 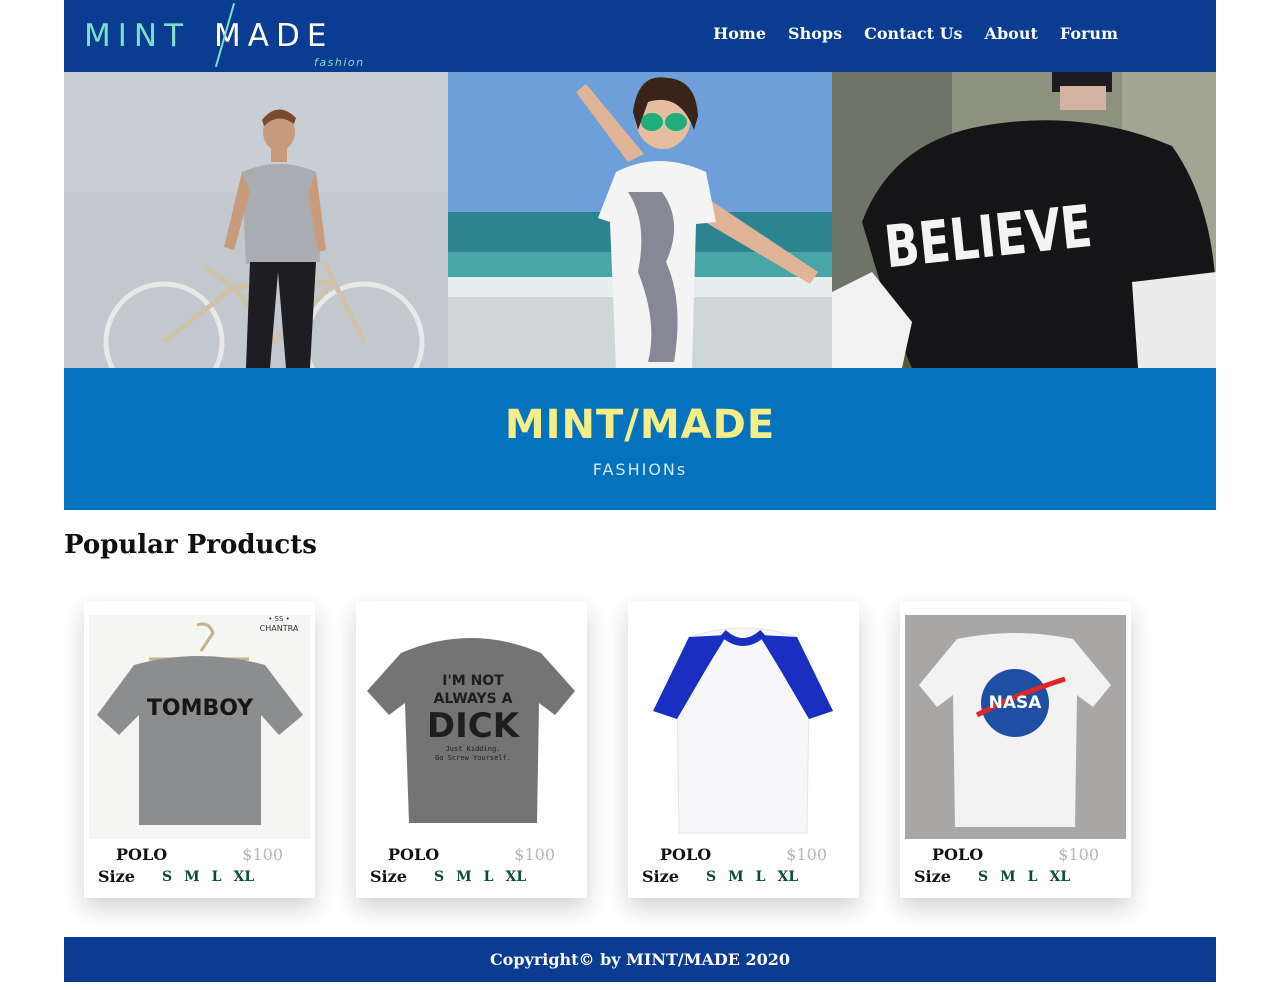 What do you see at coordinates (640, 425) in the screenshot?
I see `banner-title: MINT/MADE` at bounding box center [640, 425].